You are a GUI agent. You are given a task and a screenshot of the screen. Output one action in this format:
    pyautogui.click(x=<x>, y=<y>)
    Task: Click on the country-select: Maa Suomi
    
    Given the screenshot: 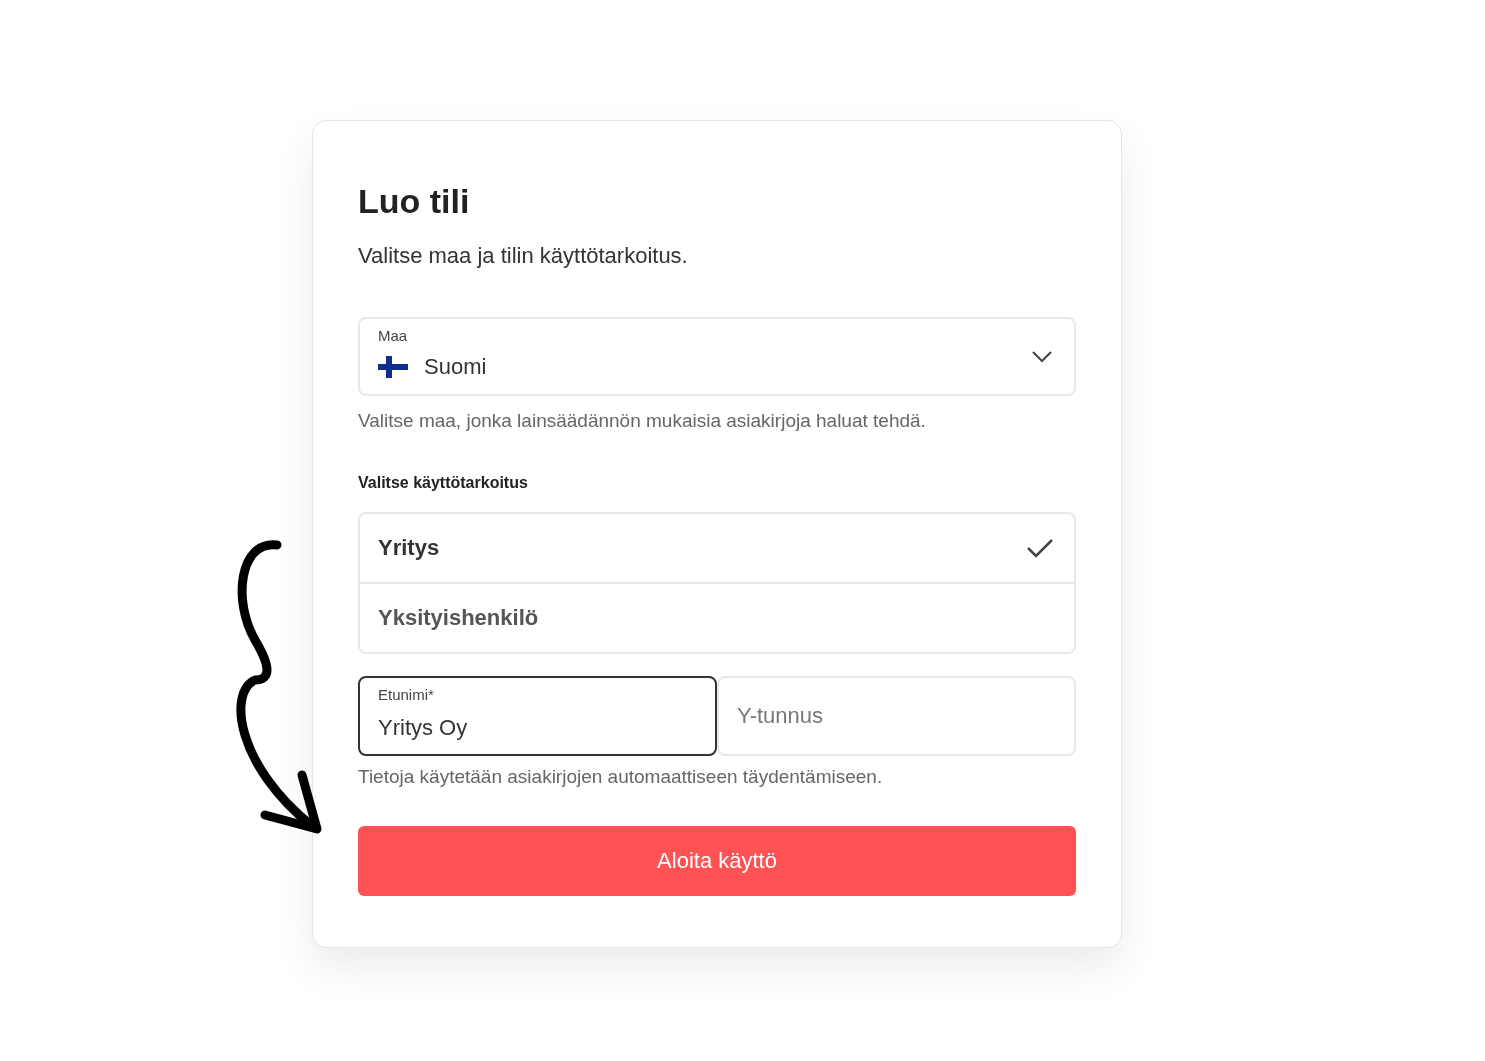 What is the action you would take?
    pyautogui.click(x=717, y=356)
    